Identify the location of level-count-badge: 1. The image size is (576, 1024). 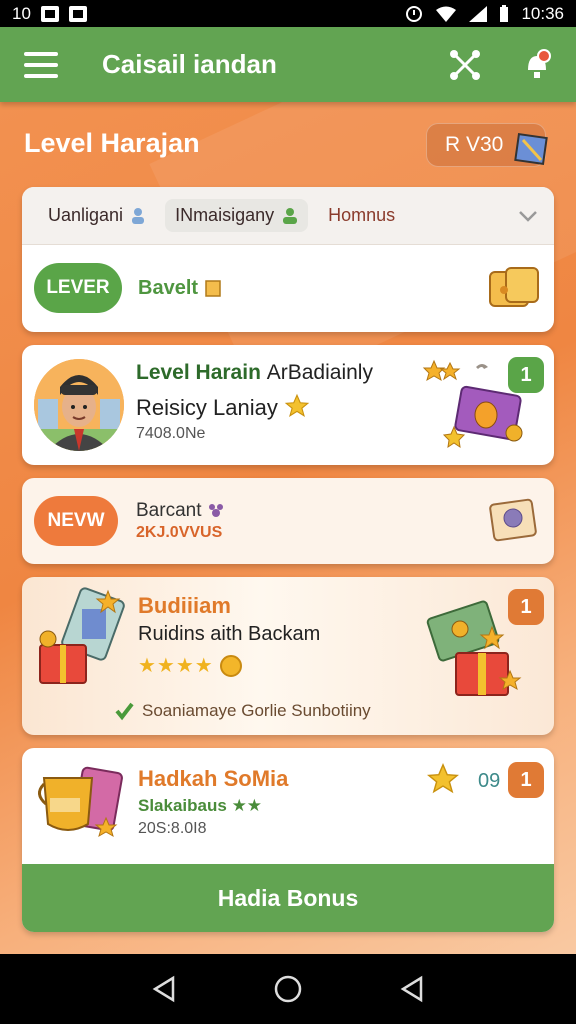
(526, 375).